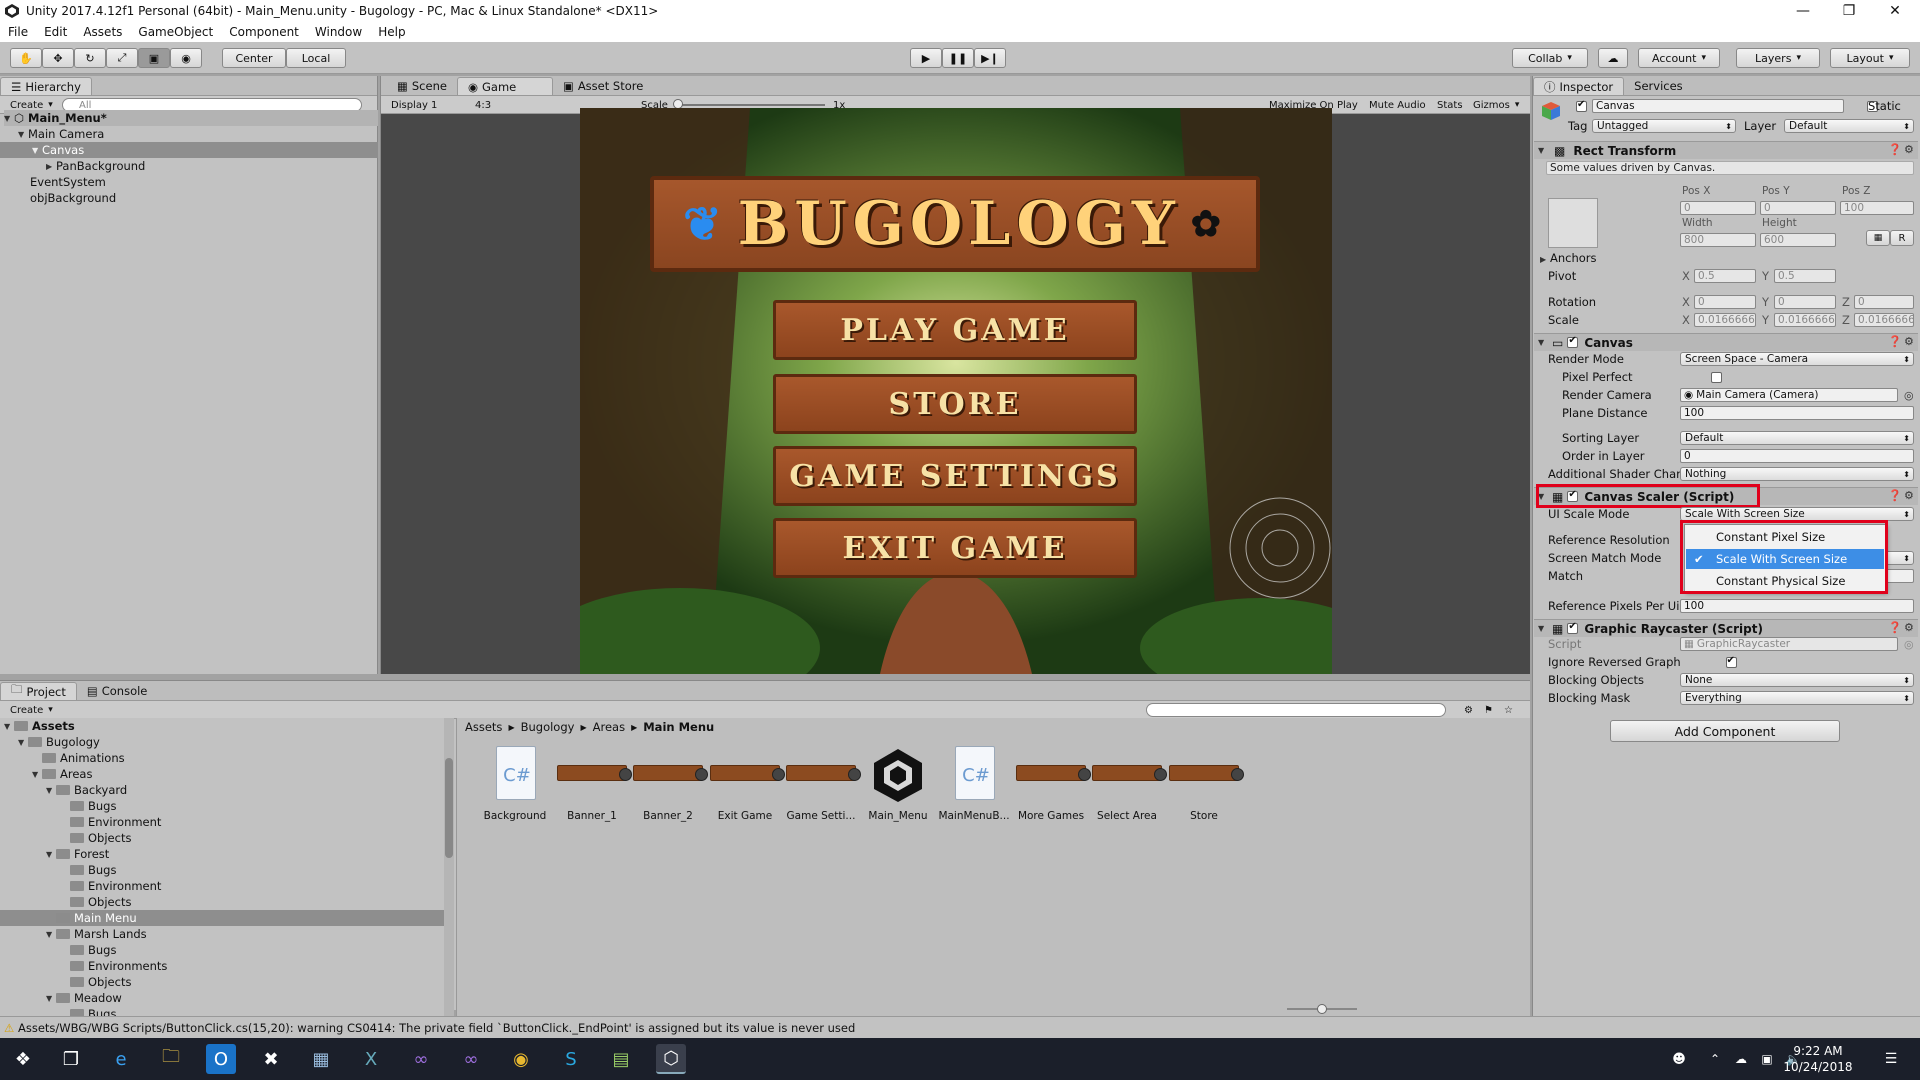 Image resolution: width=1920 pixels, height=1080 pixels. What do you see at coordinates (68, 182) in the screenshot?
I see `hierarchy-item-eventsystem: EventSystem` at bounding box center [68, 182].